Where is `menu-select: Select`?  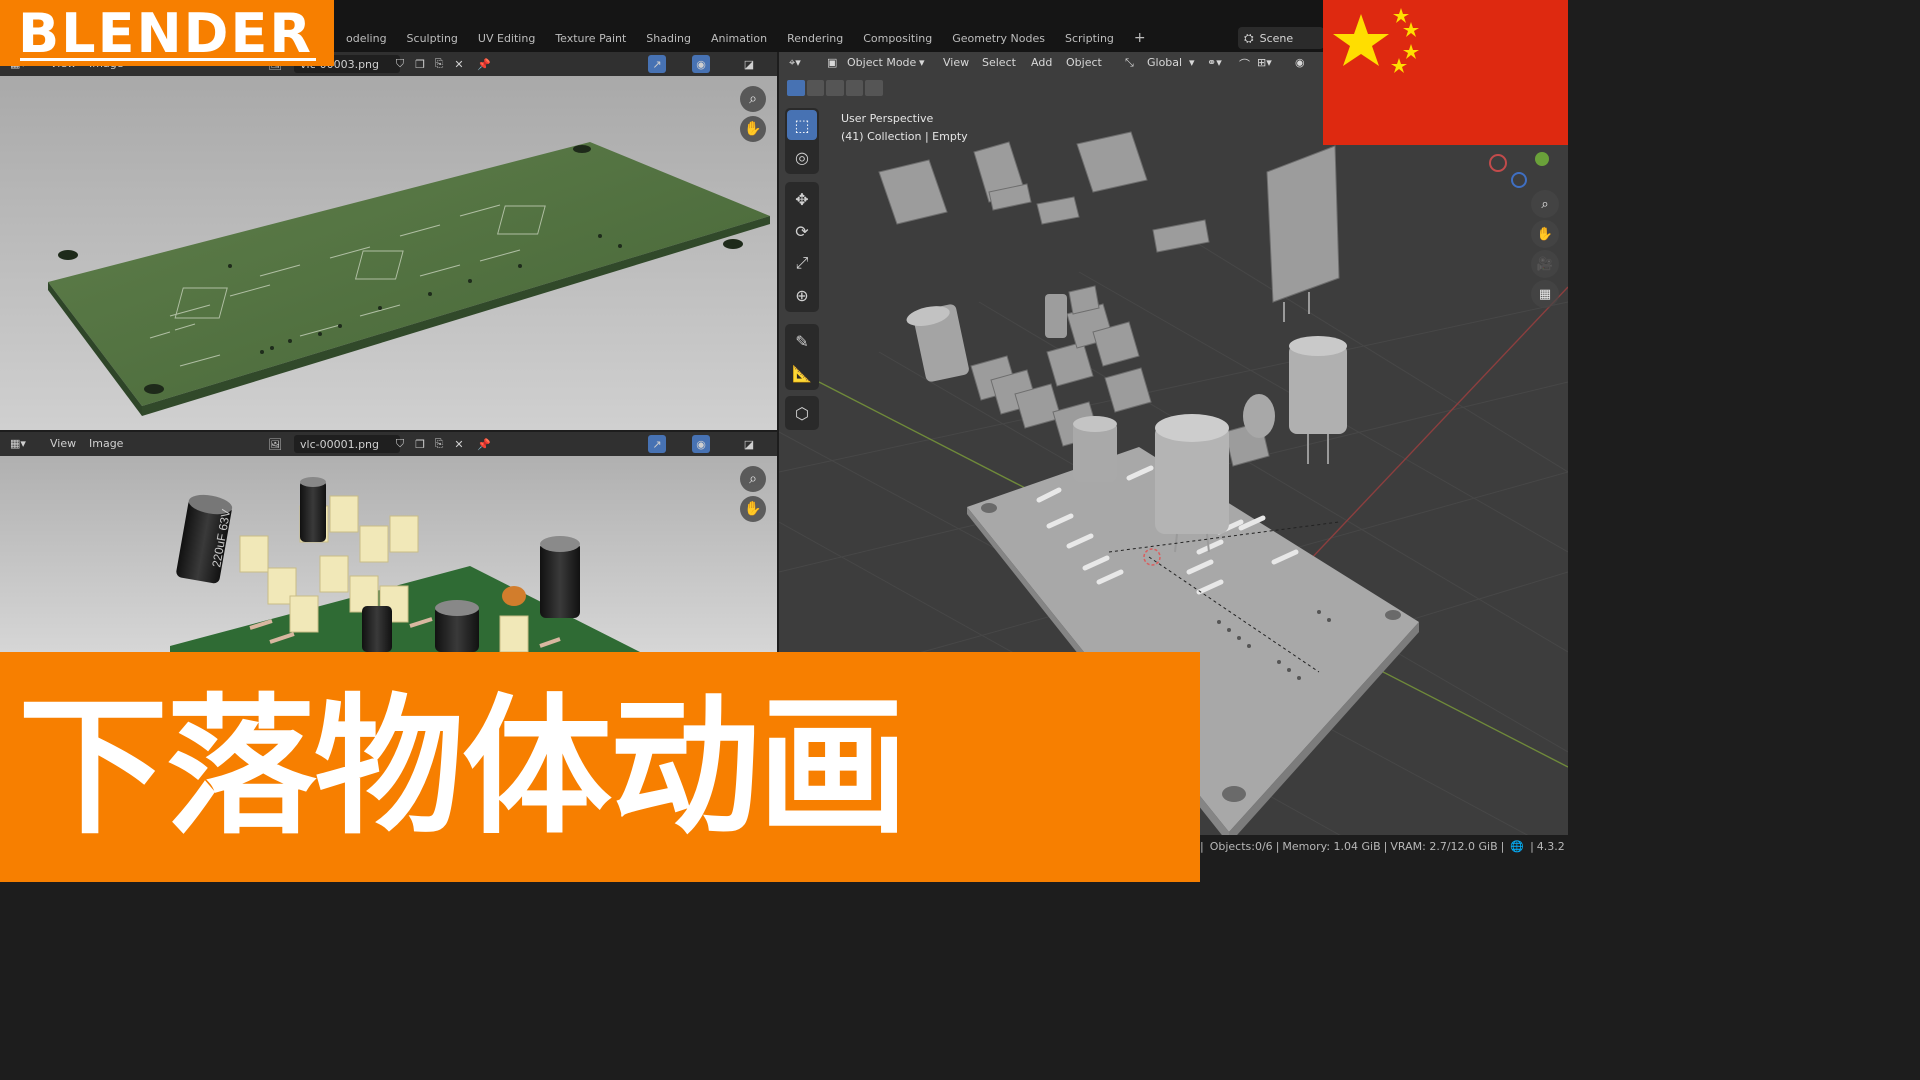 menu-select: Select is located at coordinates (999, 62).